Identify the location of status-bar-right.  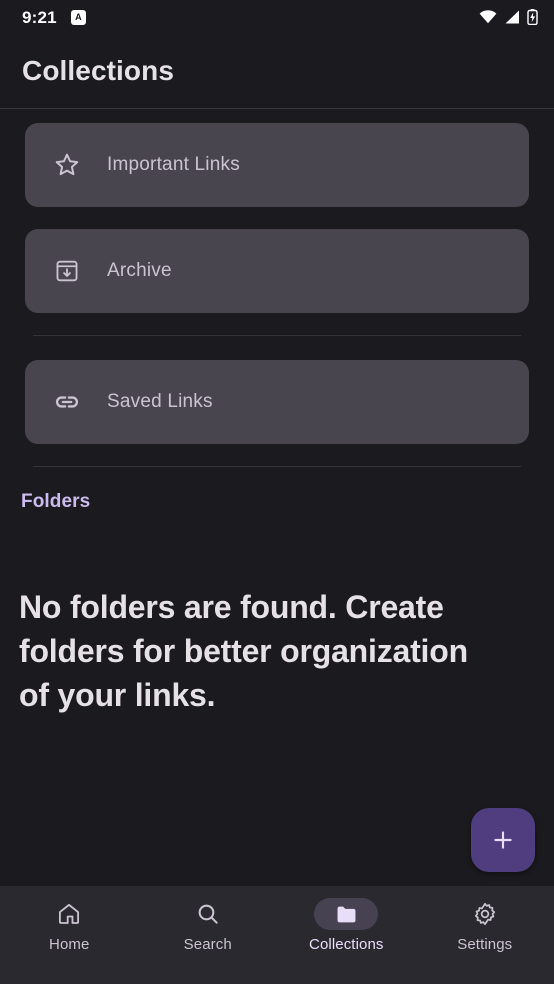
(508, 17).